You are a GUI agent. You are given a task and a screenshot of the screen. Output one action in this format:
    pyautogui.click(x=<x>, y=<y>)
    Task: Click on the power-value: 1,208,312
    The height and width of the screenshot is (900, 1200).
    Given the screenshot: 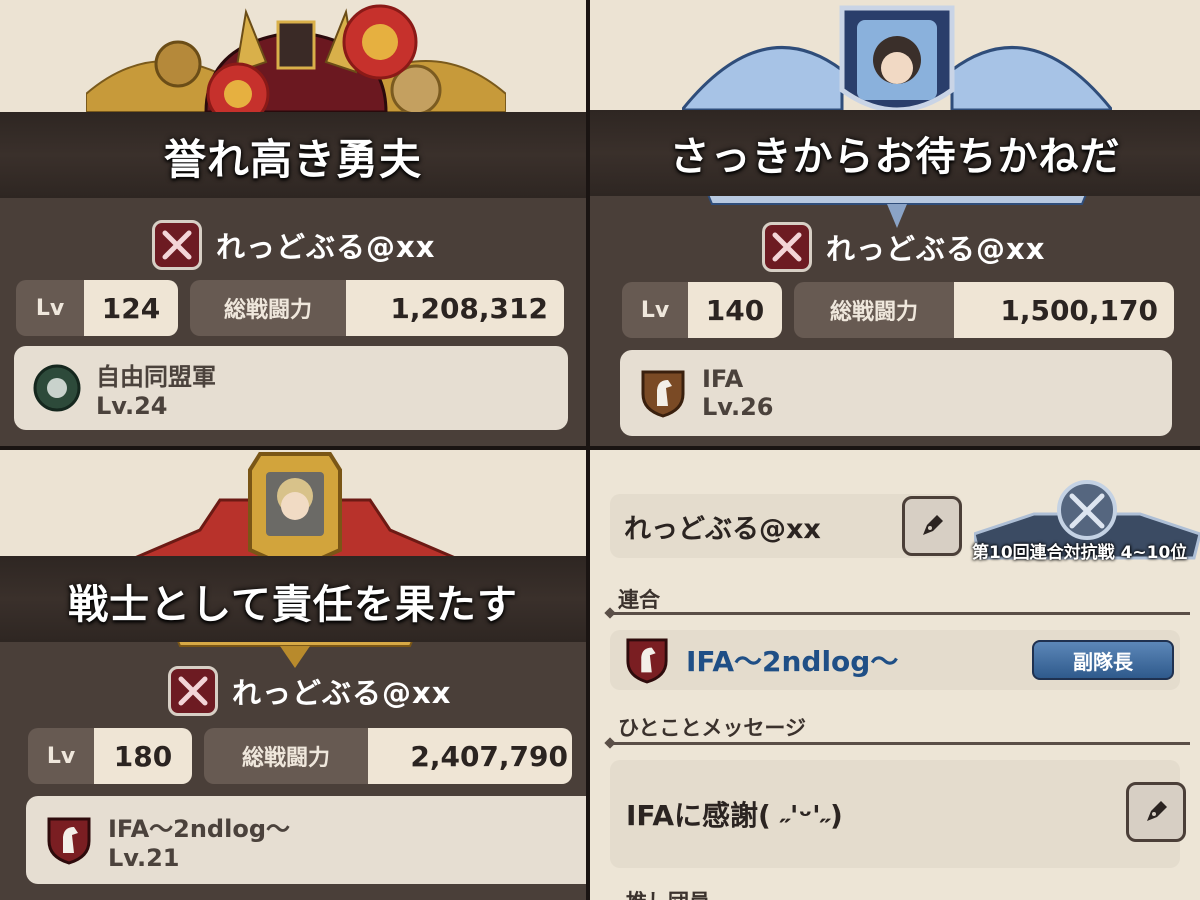 What is the action you would take?
    pyautogui.click(x=455, y=308)
    